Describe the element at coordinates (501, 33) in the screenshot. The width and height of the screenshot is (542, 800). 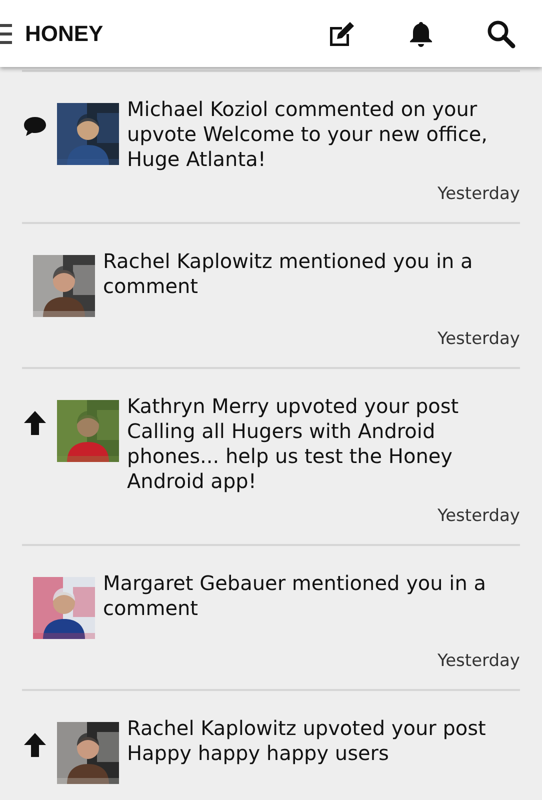
I see `search-icon` at that location.